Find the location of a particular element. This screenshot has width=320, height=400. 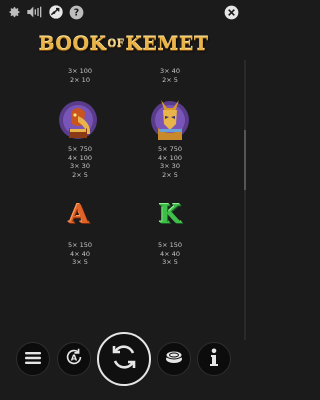

close-icon is located at coordinates (231, 12).